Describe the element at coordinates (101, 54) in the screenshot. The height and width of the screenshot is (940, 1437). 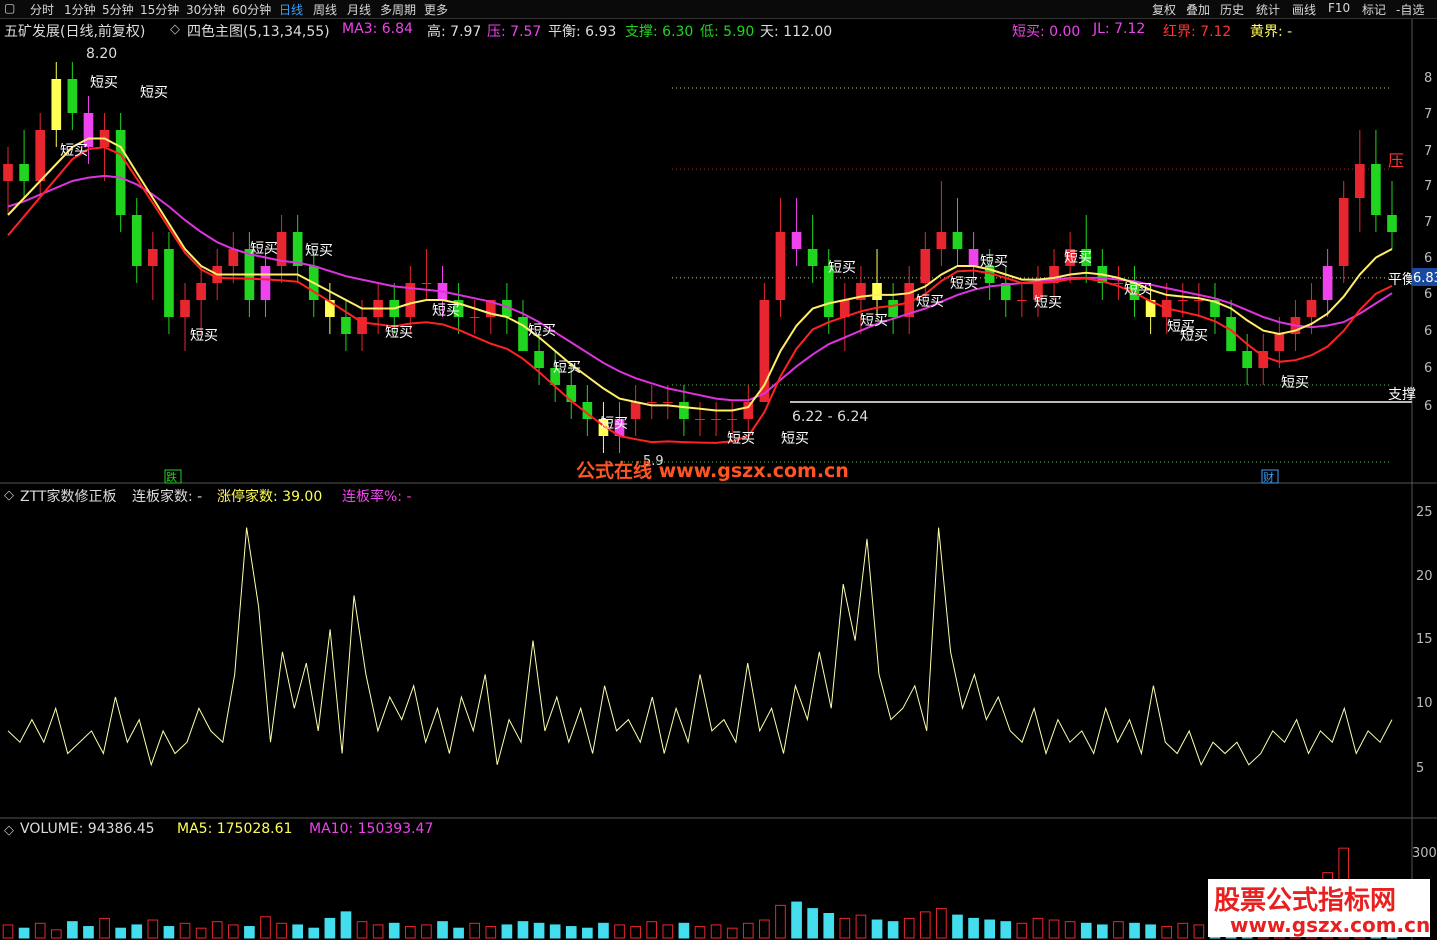
I see `peak-label: 8.20` at that location.